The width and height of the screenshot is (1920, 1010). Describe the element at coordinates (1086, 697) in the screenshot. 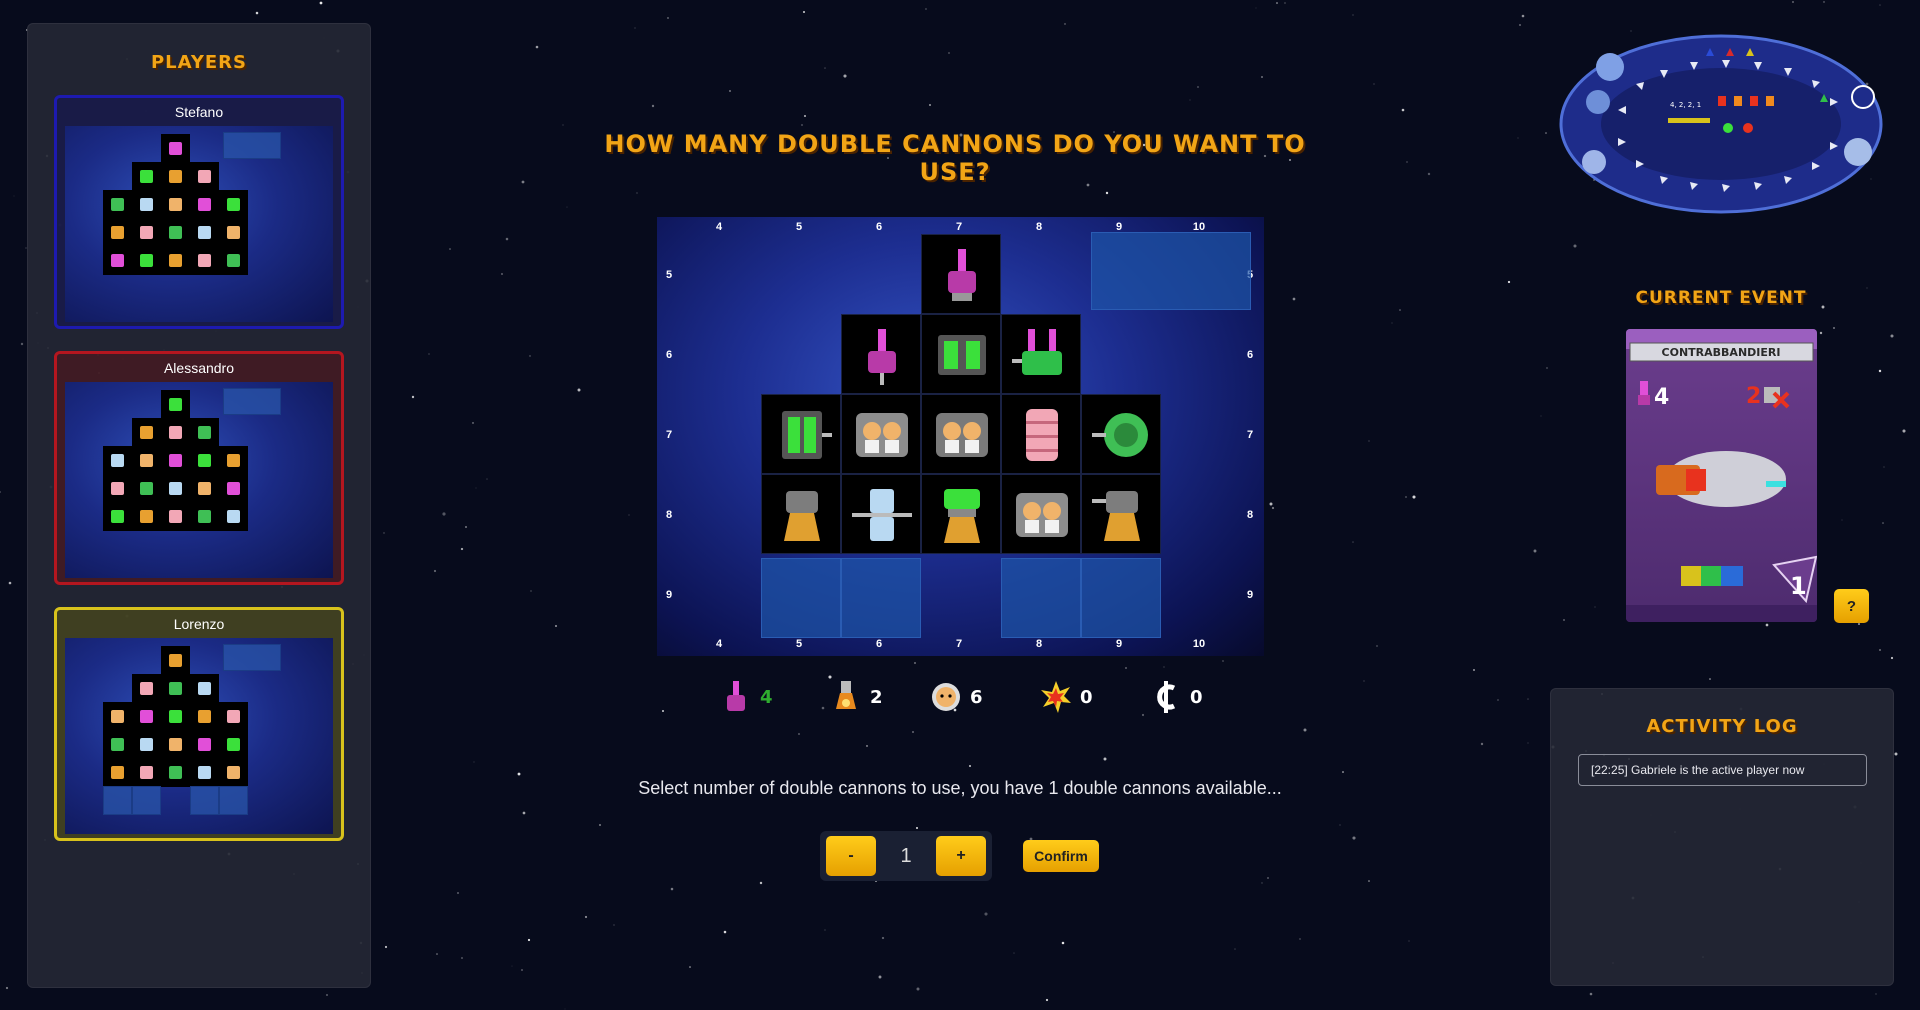

I see `exposed-connectors-stat-value: 0` at that location.